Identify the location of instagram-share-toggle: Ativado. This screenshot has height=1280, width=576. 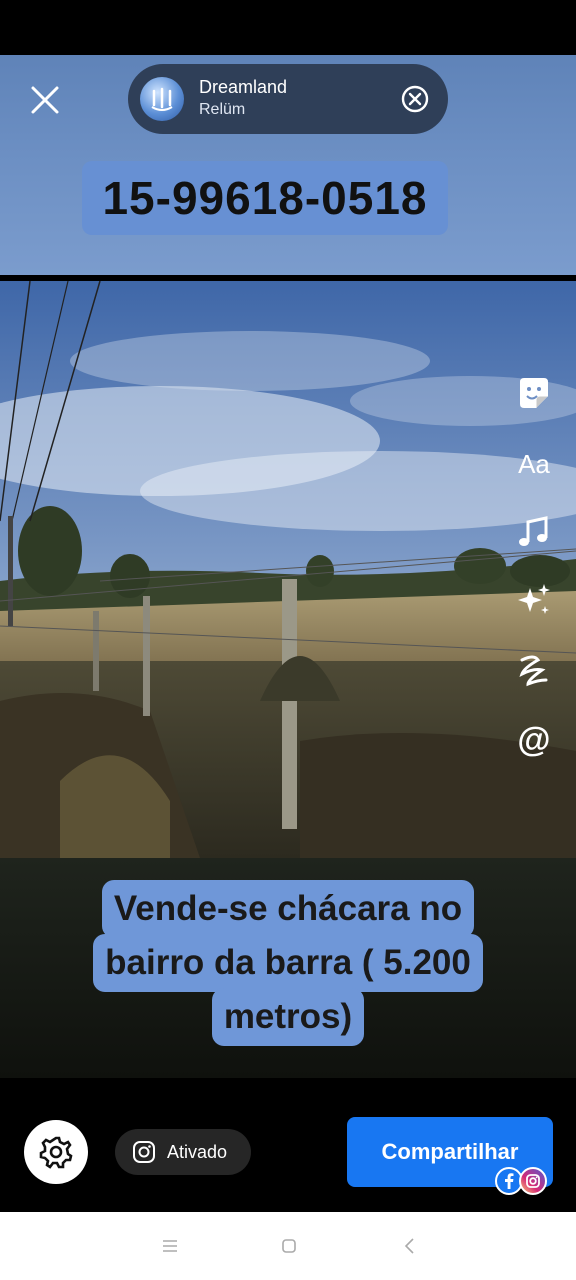
(183, 1152).